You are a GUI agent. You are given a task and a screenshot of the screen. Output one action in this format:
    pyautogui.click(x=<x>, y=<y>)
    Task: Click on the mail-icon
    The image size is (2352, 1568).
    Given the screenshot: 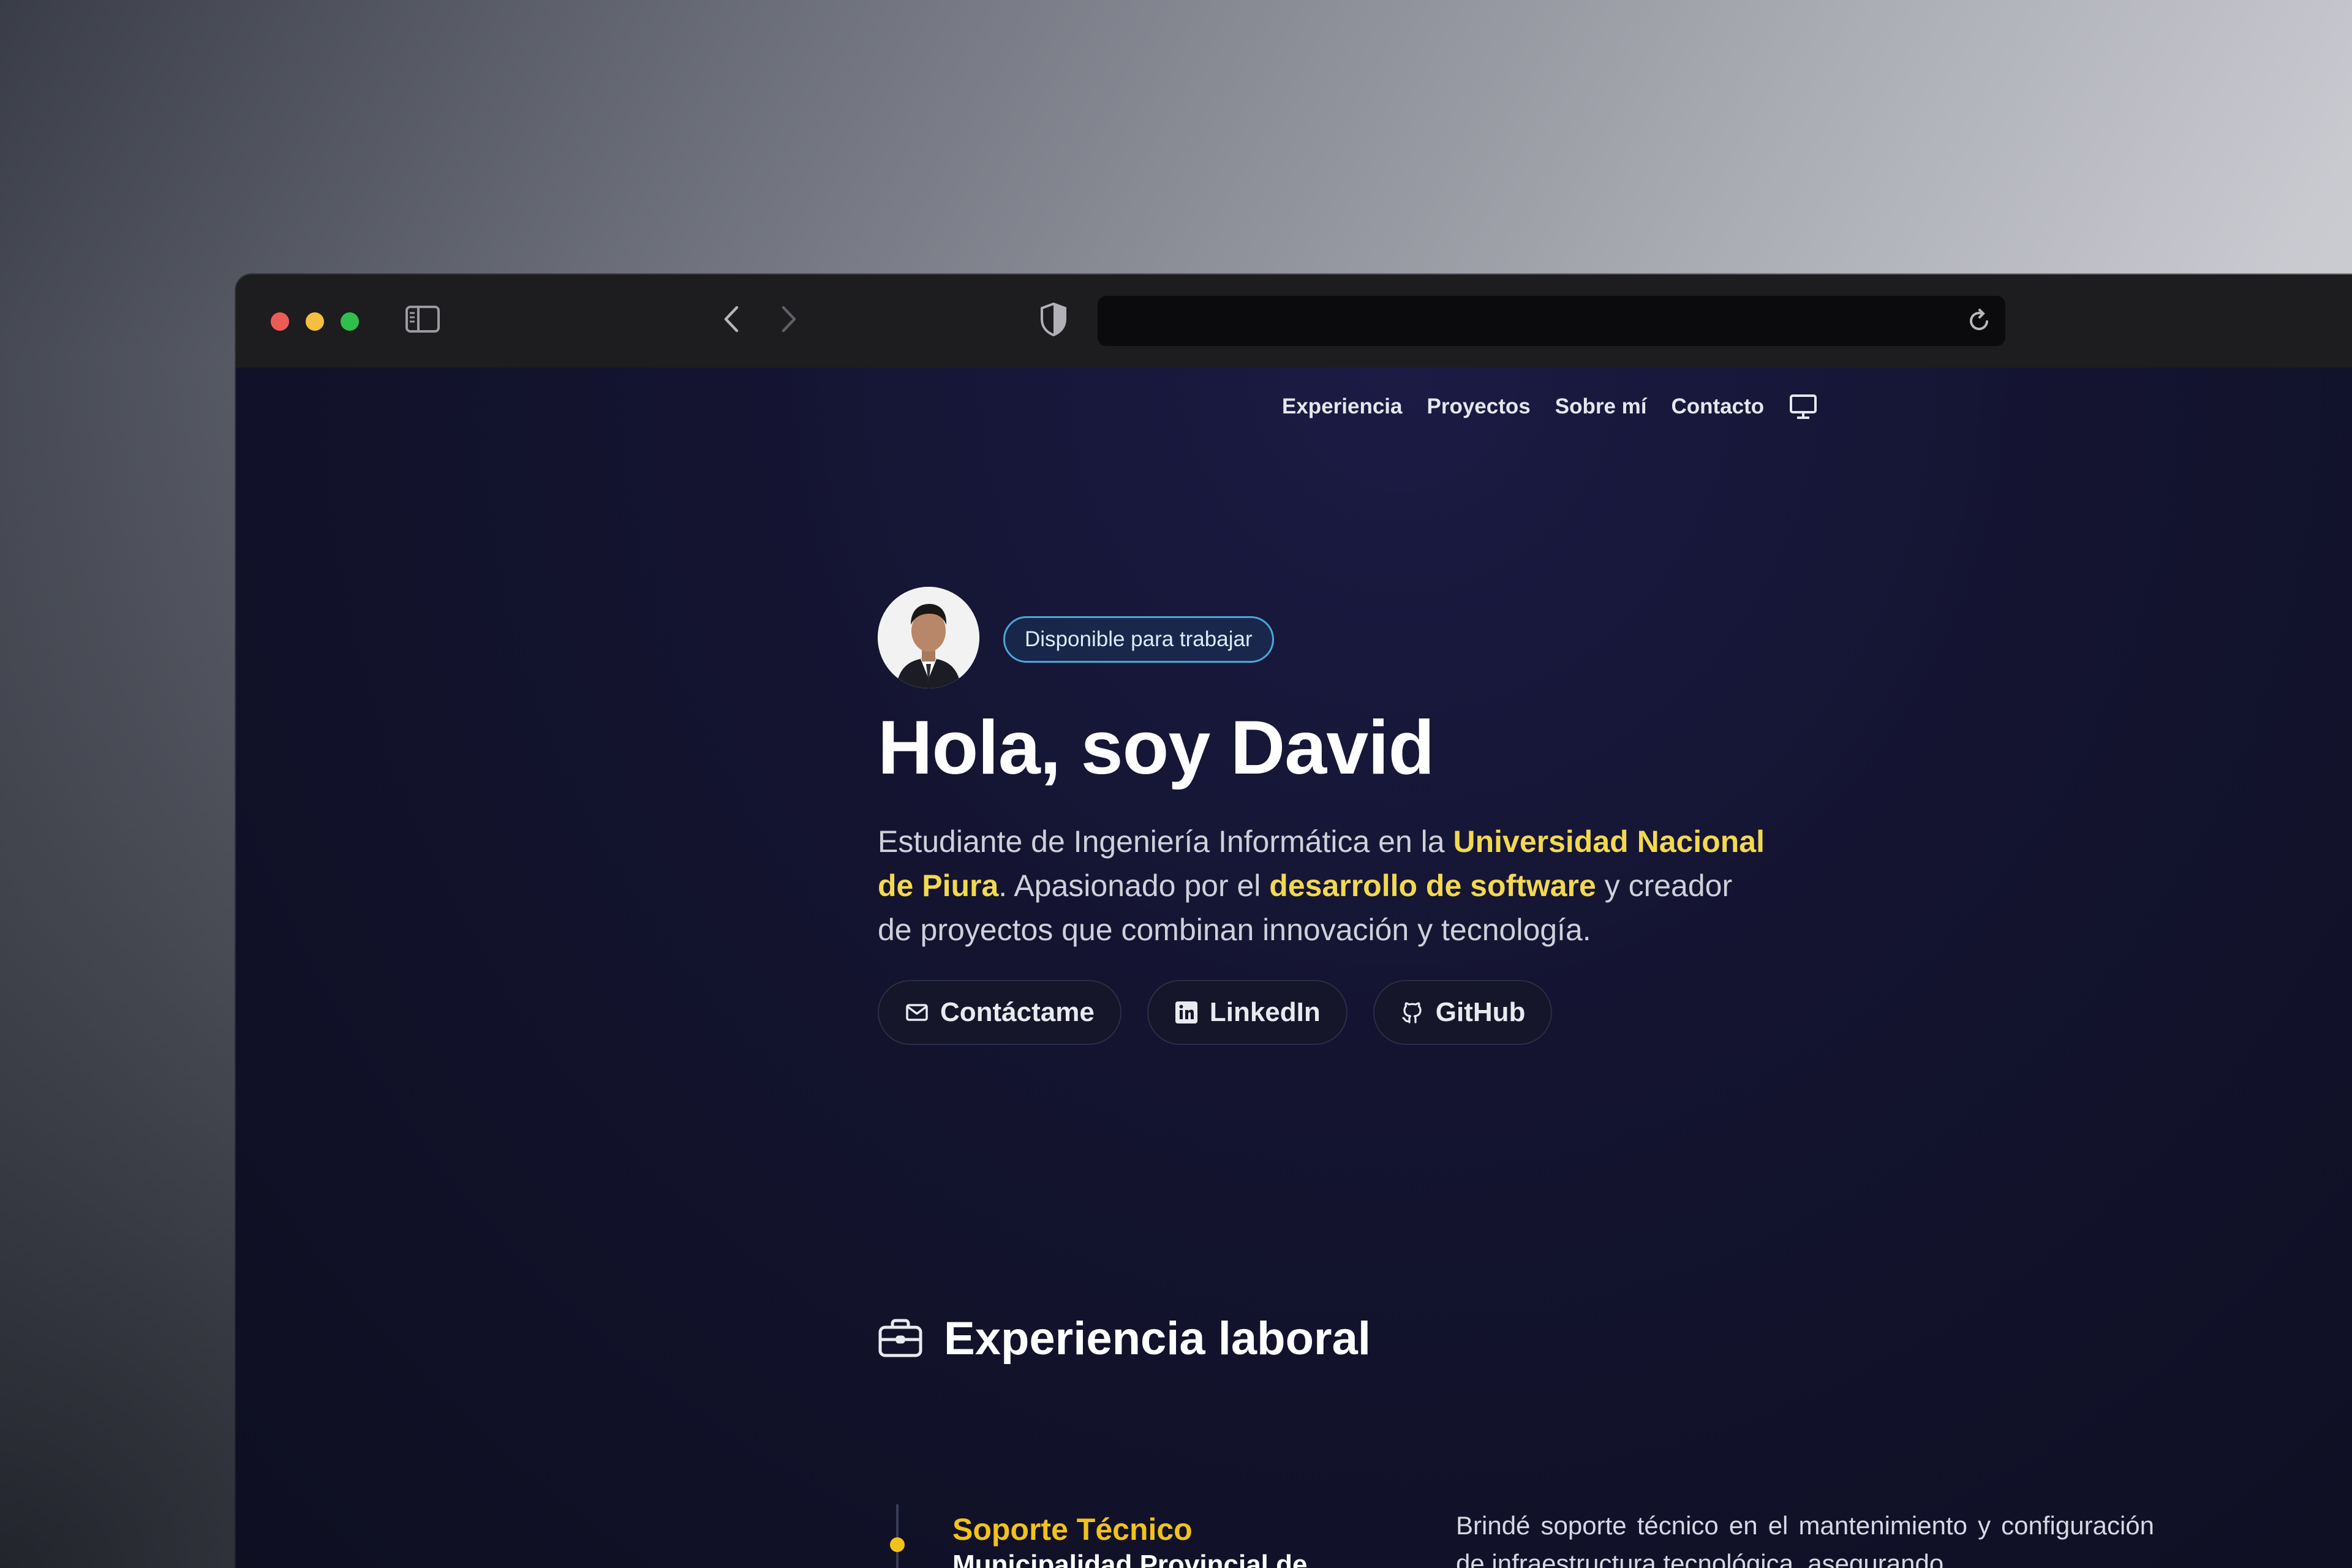 What is the action you would take?
    pyautogui.click(x=917, y=1013)
    